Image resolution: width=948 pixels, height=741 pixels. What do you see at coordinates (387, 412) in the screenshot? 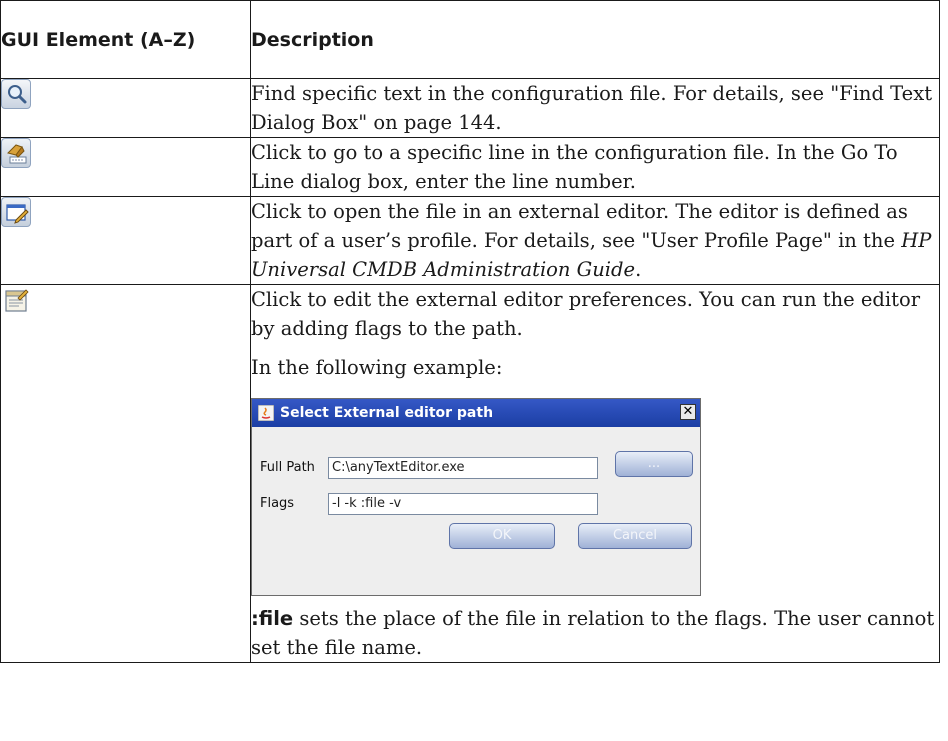
I see `dialog-title: Select External editor path` at bounding box center [387, 412].